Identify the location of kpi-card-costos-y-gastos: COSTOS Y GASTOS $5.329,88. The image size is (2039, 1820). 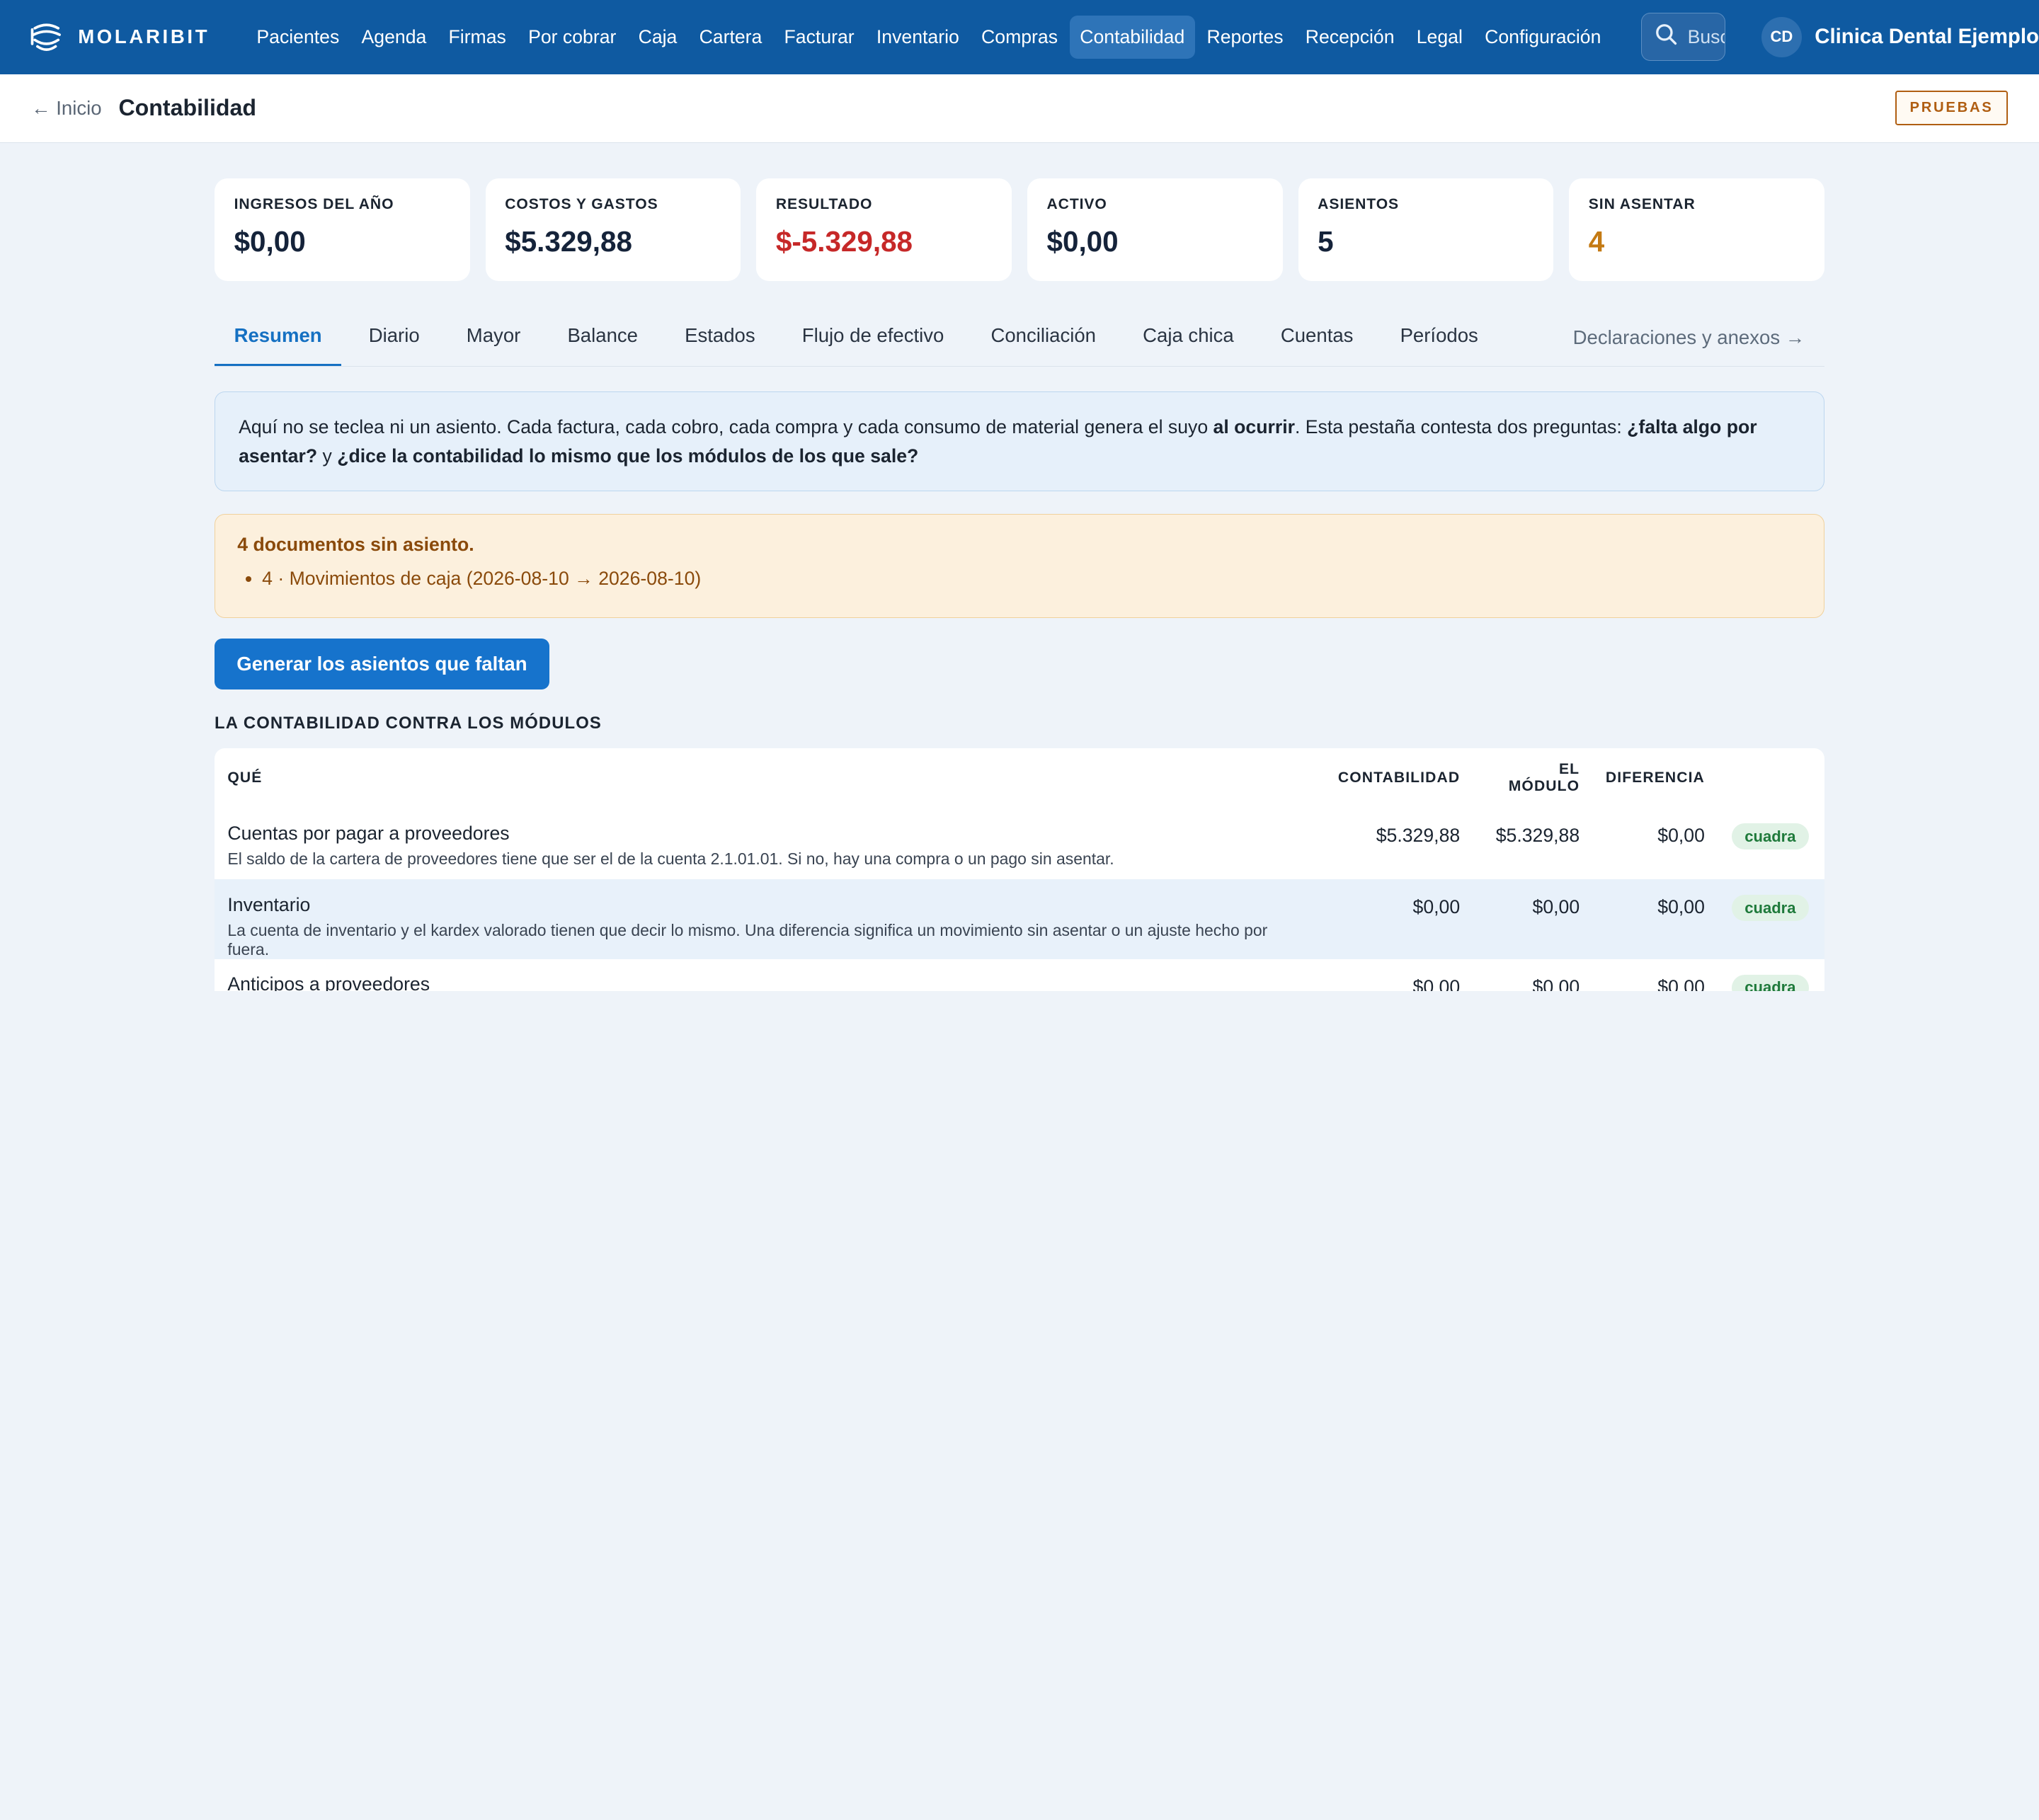
(613, 230).